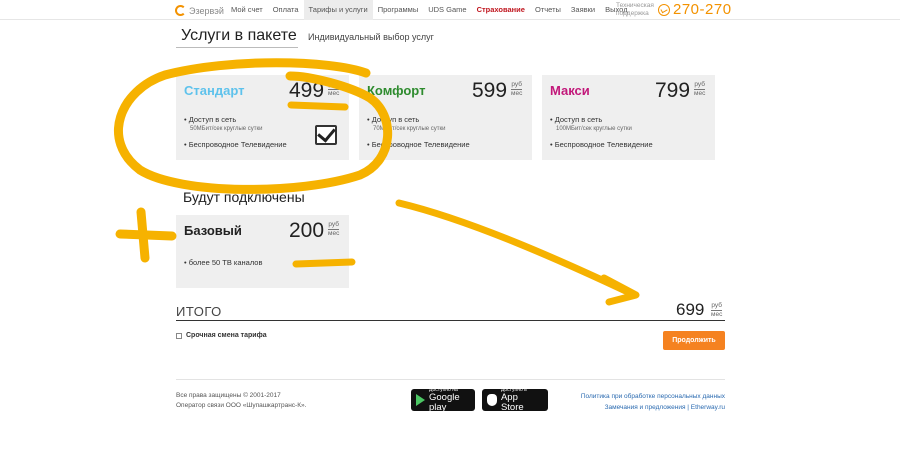  What do you see at coordinates (632, 13) in the screenshot?
I see `support-line-2: поддержка` at bounding box center [632, 13].